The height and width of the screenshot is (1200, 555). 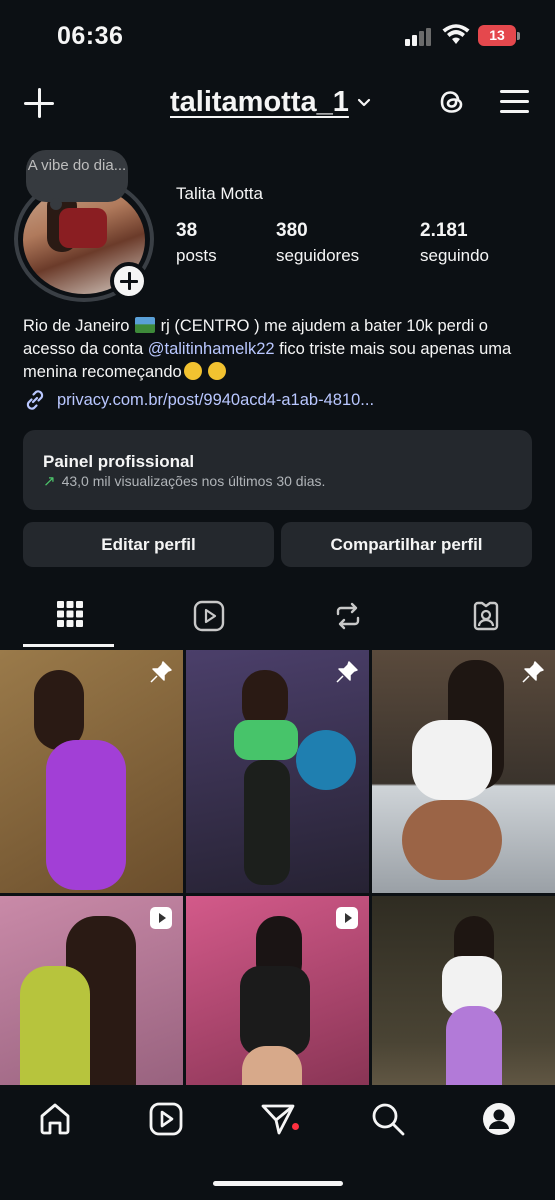 What do you see at coordinates (278, 1119) in the screenshot?
I see `messages-icon` at bounding box center [278, 1119].